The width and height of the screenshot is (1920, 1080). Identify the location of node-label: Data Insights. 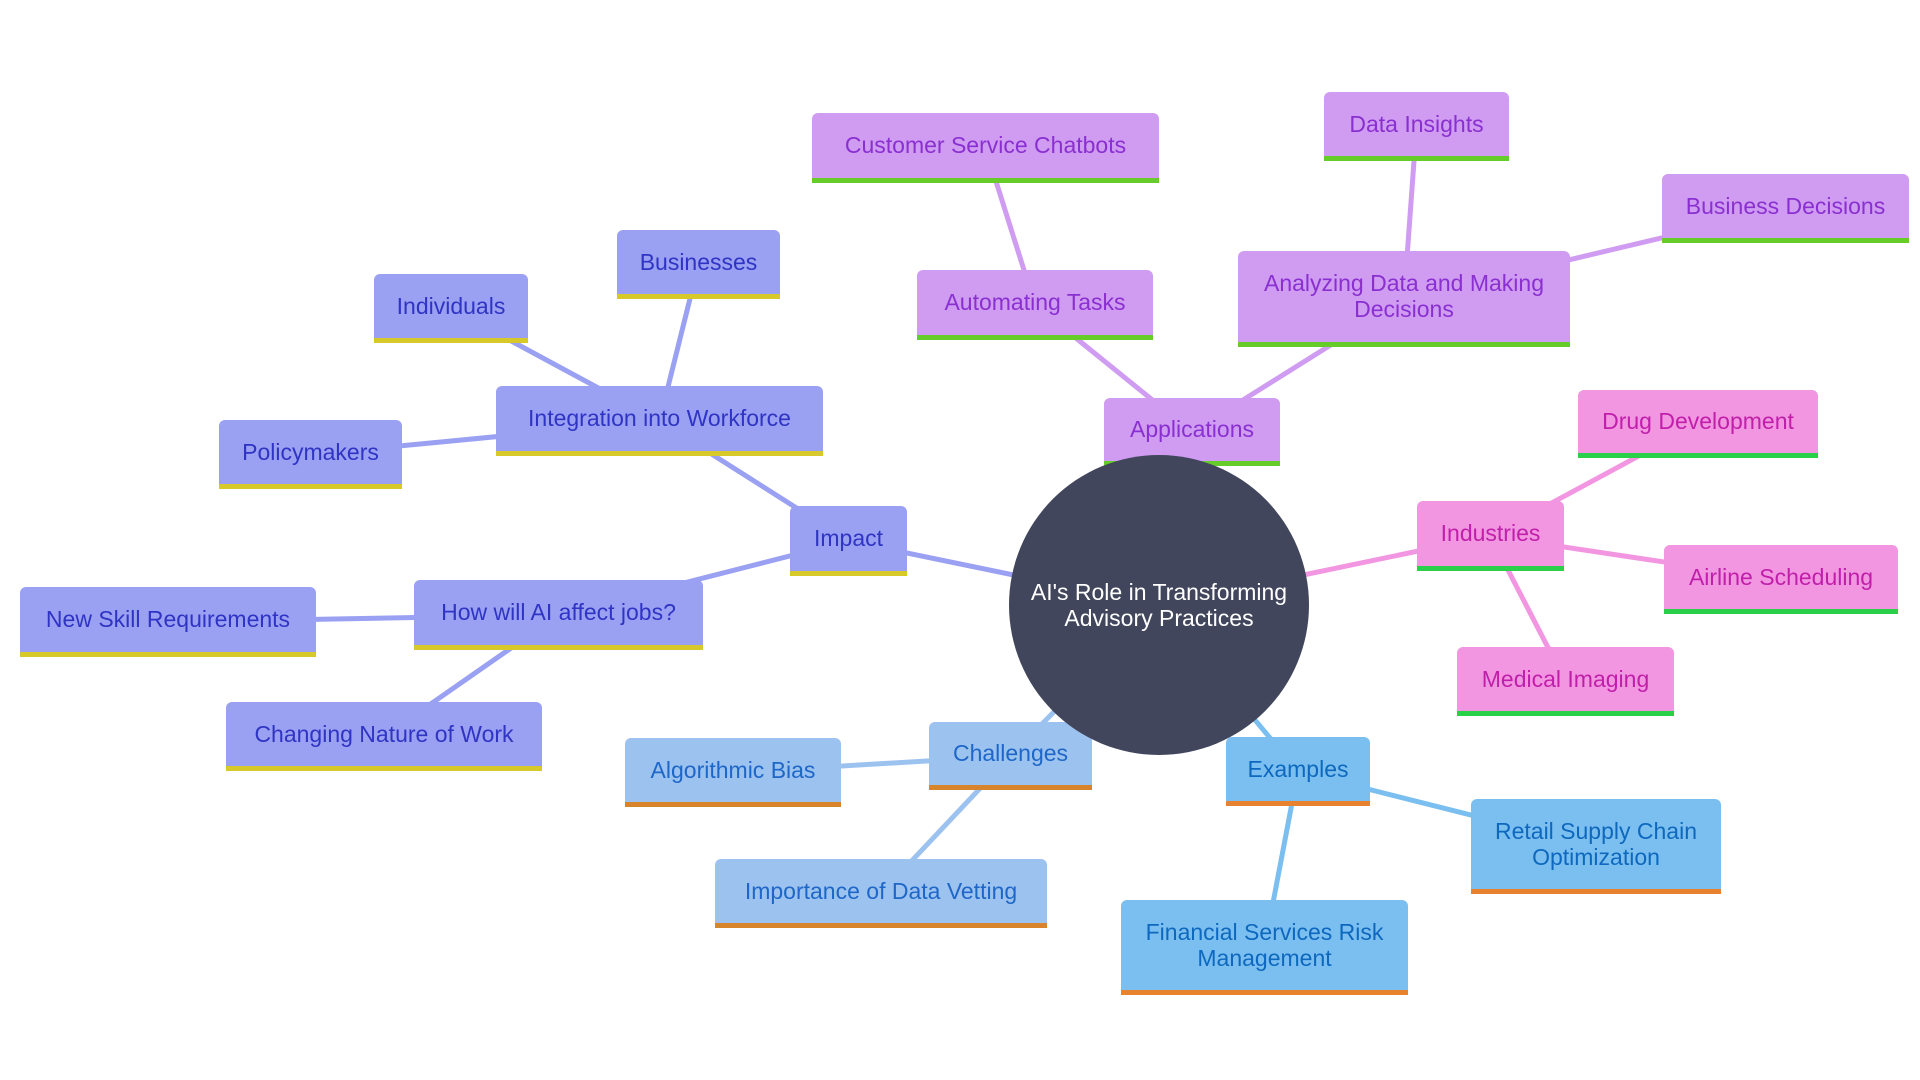
(1416, 123).